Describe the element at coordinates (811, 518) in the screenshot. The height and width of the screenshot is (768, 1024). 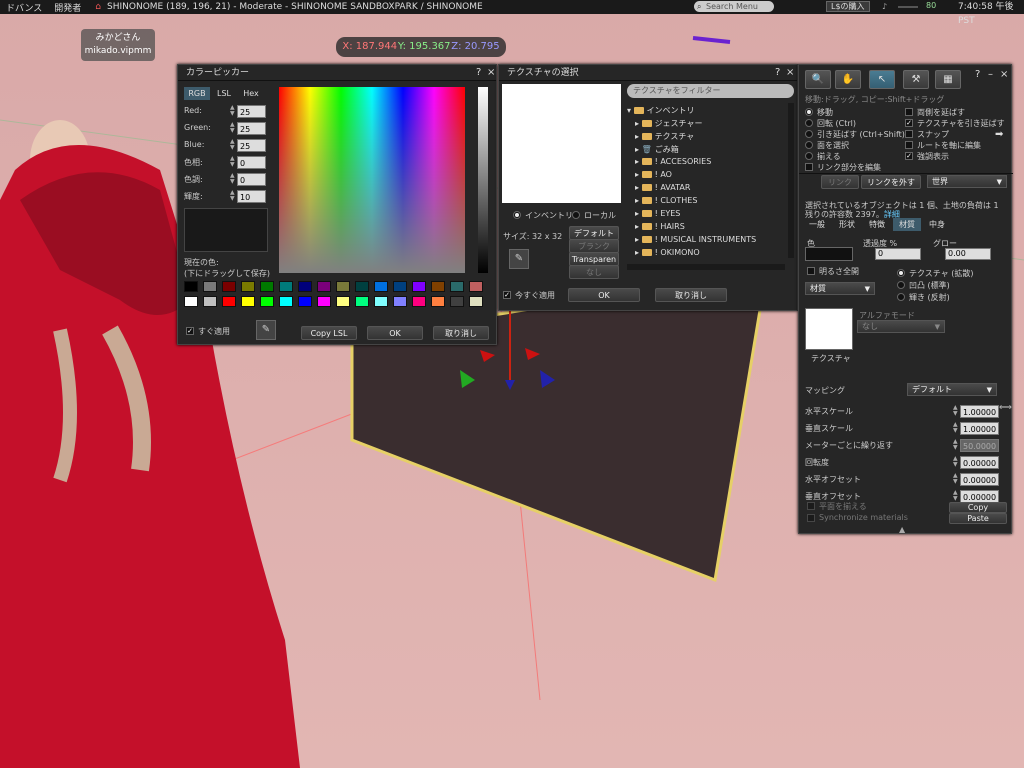
I see `sync-materials-checkbox` at that location.